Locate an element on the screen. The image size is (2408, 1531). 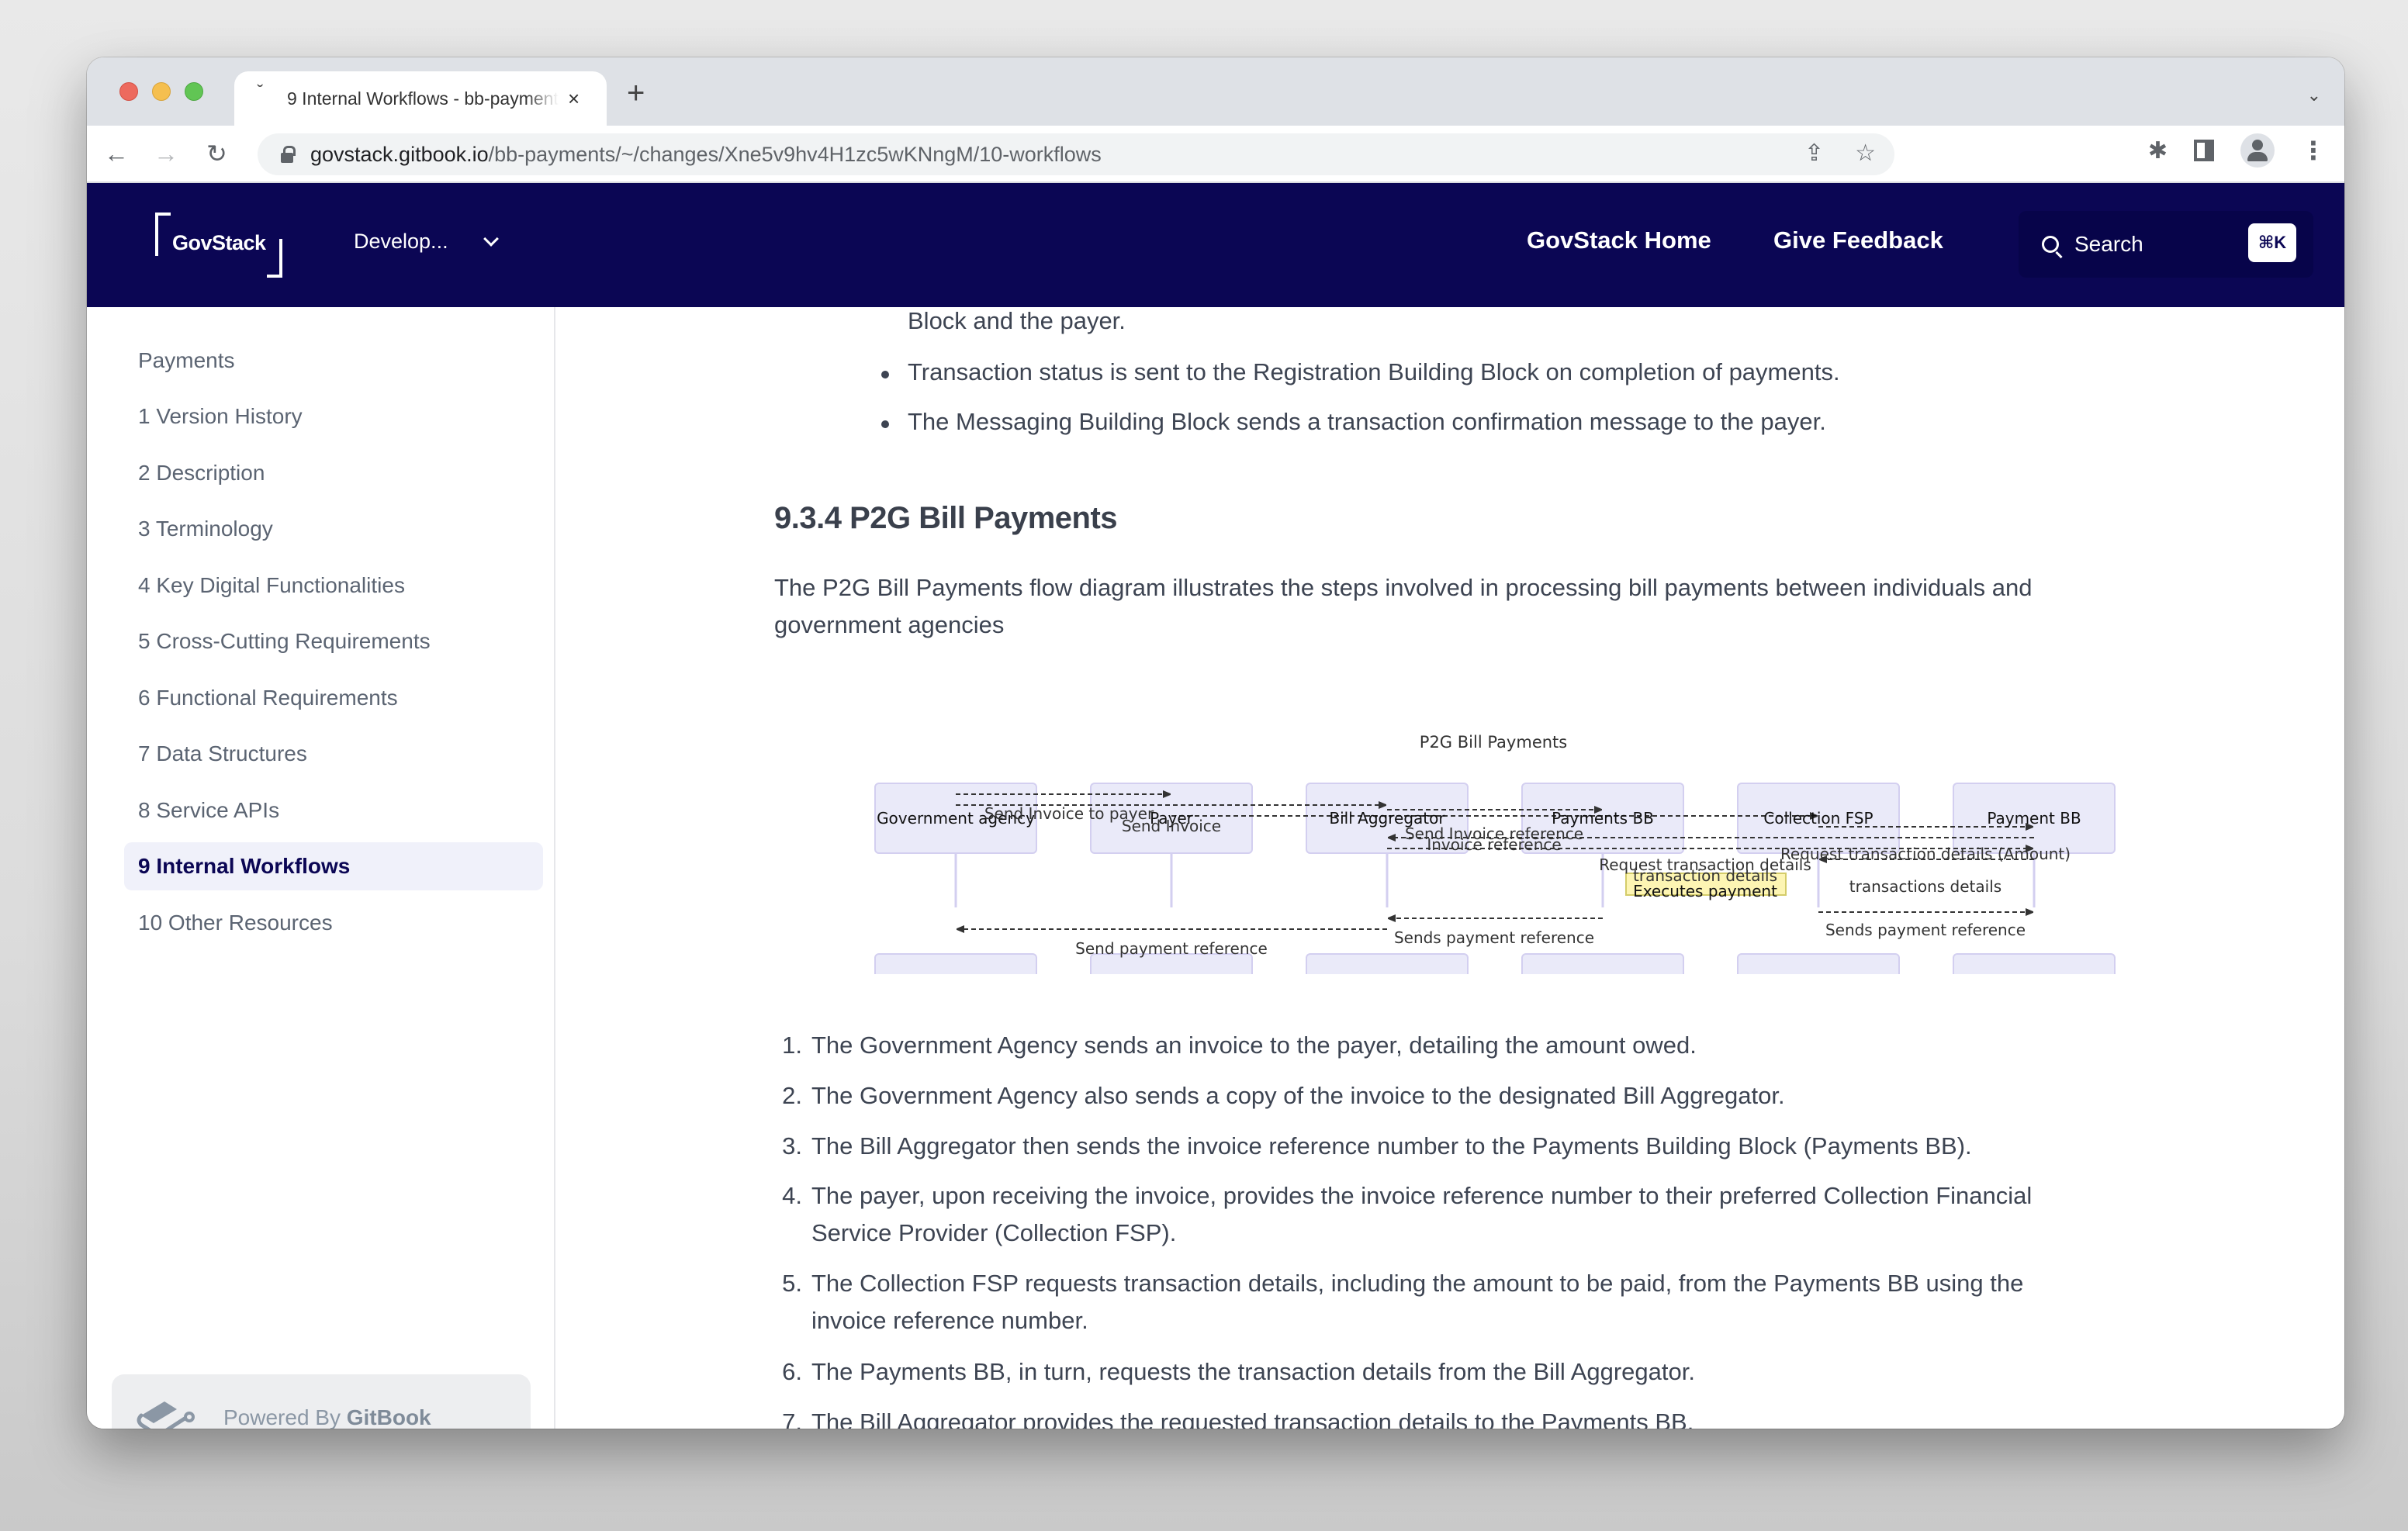
lock-icon is located at coordinates (288, 154).